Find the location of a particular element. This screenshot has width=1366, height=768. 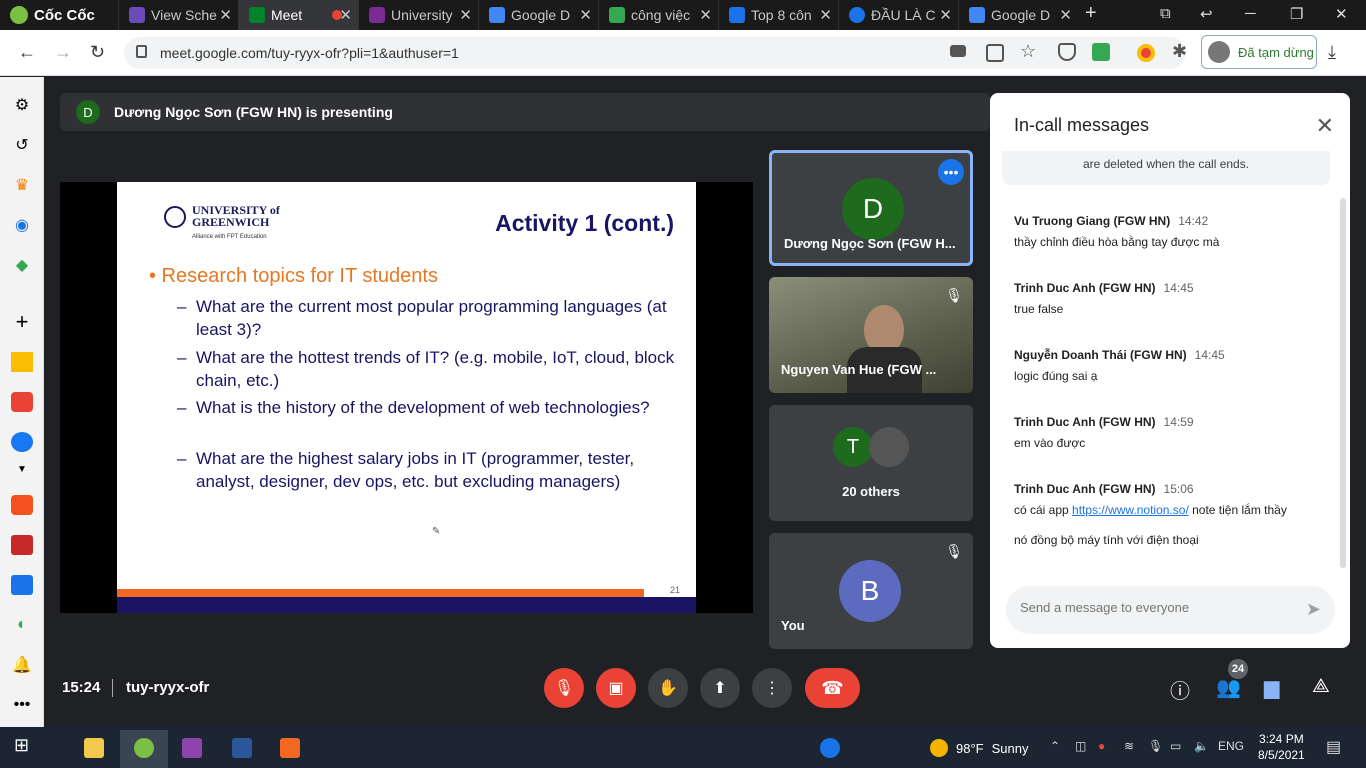

coccoc-taskbar-icon is located at coordinates (144, 748).